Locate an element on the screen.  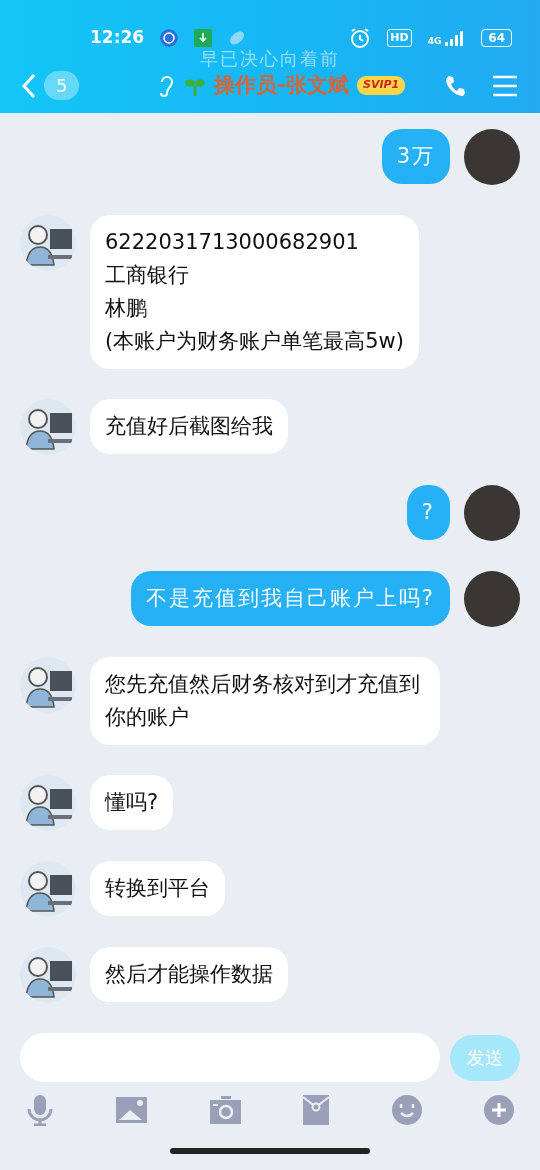
contact-name: 操作员-张文斌 is located at coordinates (281, 85).